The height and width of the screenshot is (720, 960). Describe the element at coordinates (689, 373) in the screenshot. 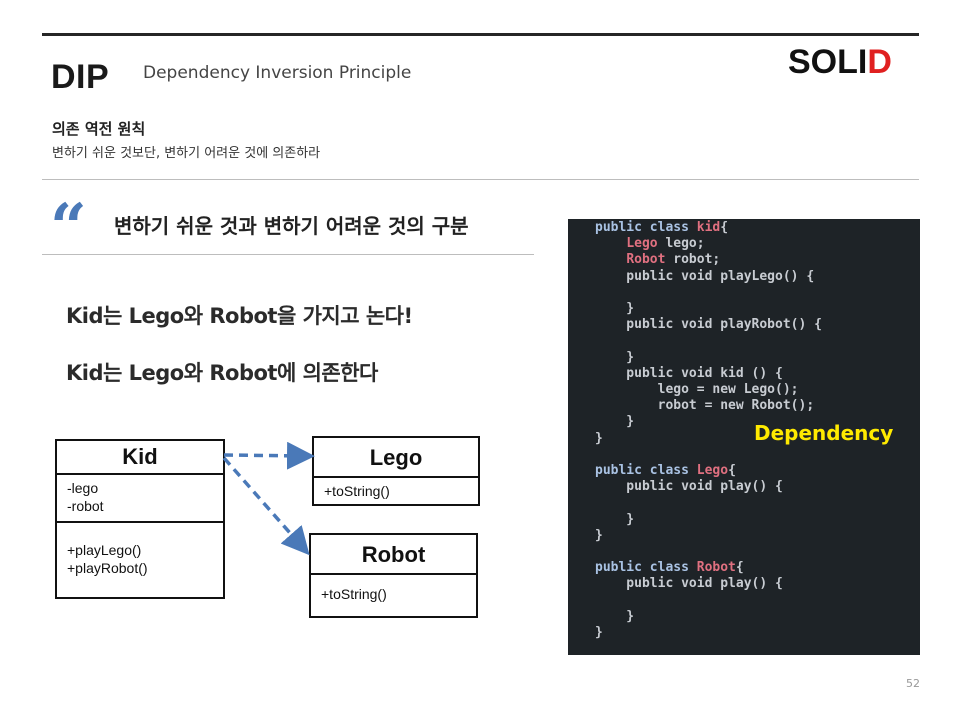

I see `code-line: public void kid () {` at that location.